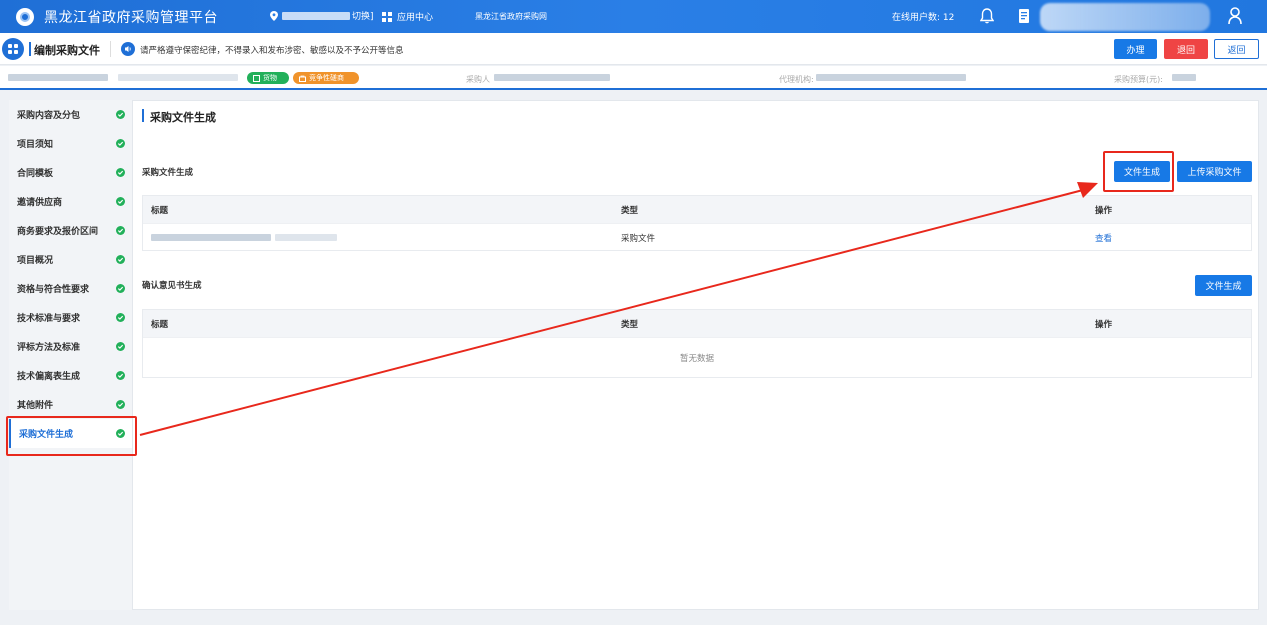 This screenshot has height=625, width=1267. I want to click on upload-file-button: 上传采购文件, so click(1214, 171).